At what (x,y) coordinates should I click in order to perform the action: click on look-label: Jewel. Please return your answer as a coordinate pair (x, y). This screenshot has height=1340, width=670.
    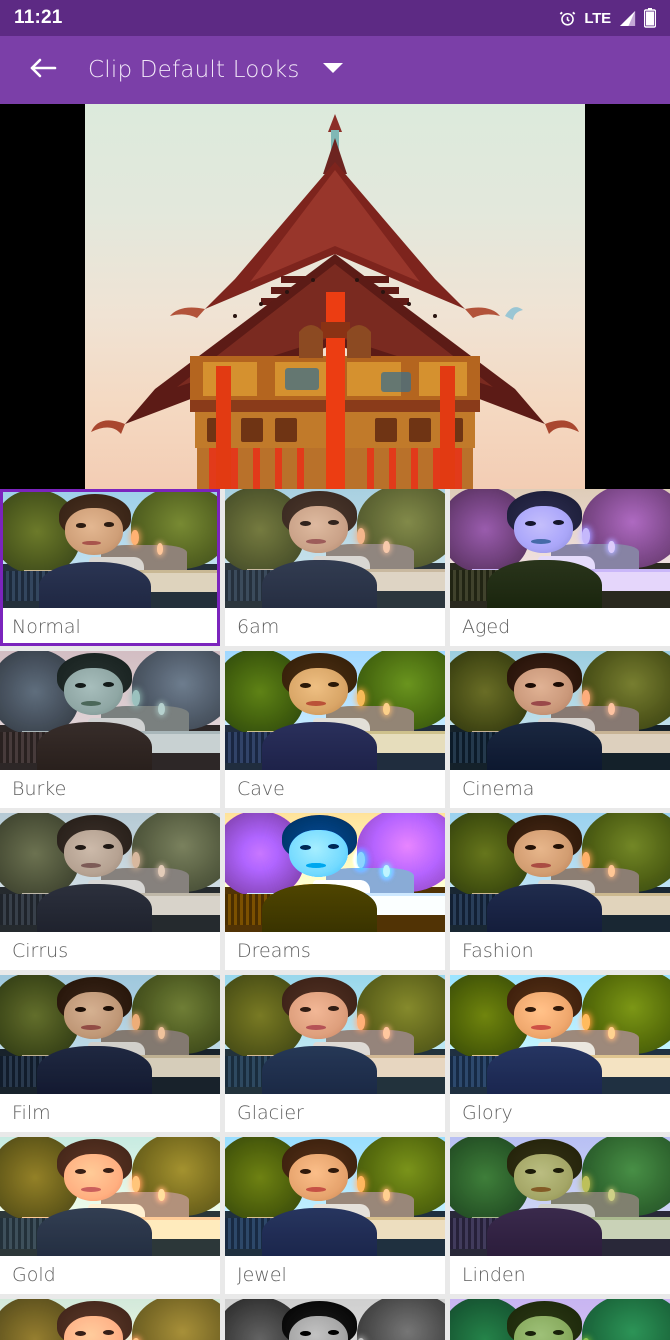
    Looking at the image, I should click on (335, 1275).